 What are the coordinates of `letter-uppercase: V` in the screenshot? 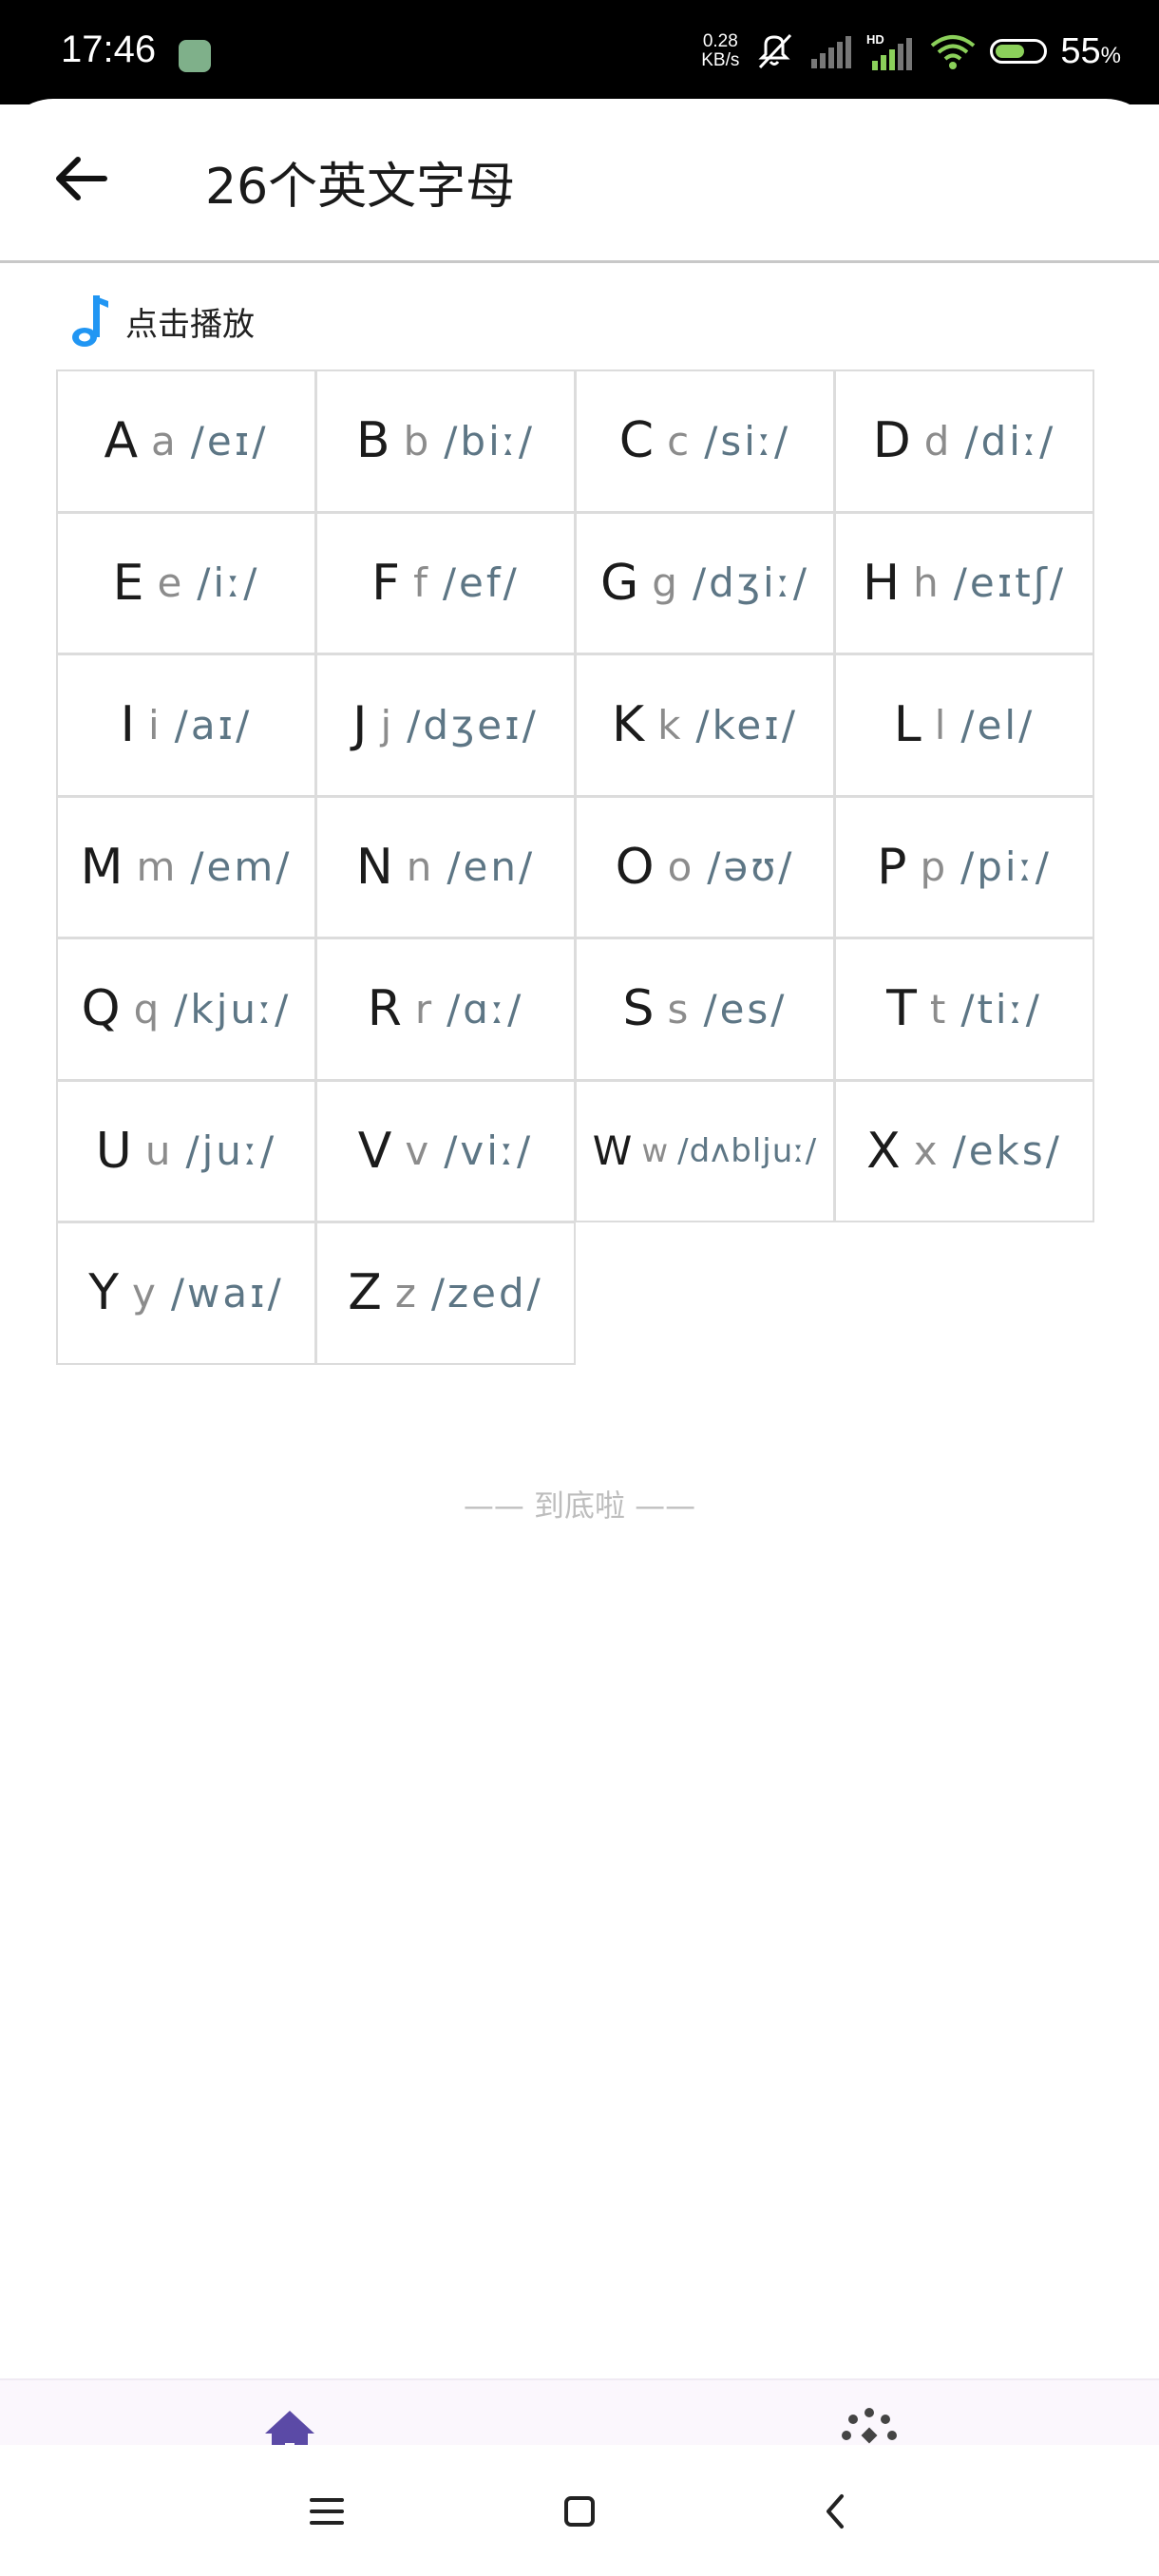 It's located at (374, 1151).